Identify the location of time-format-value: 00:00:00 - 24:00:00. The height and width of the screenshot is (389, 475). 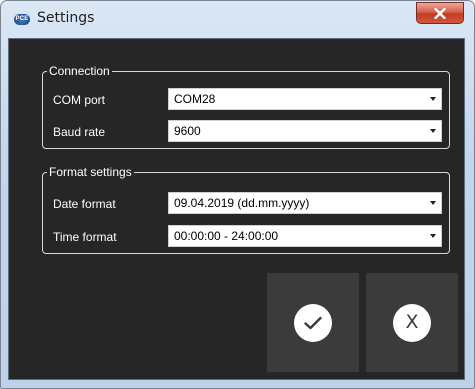
(226, 236).